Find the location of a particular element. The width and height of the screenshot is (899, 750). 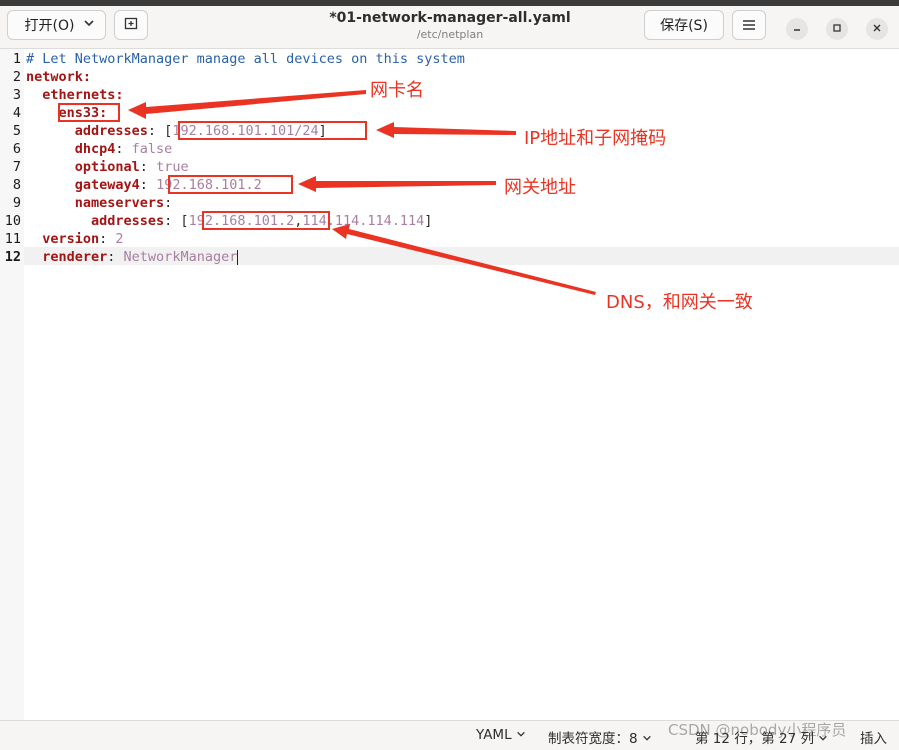

code-token: dhcp4 is located at coordinates (71, 149).